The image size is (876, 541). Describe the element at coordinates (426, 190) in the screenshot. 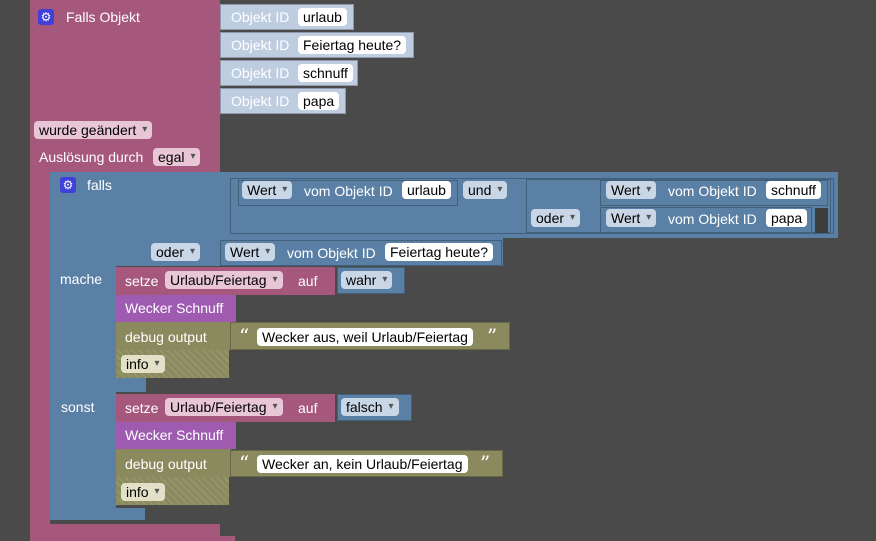

I see `object-field-urlaub: urlaub` at that location.